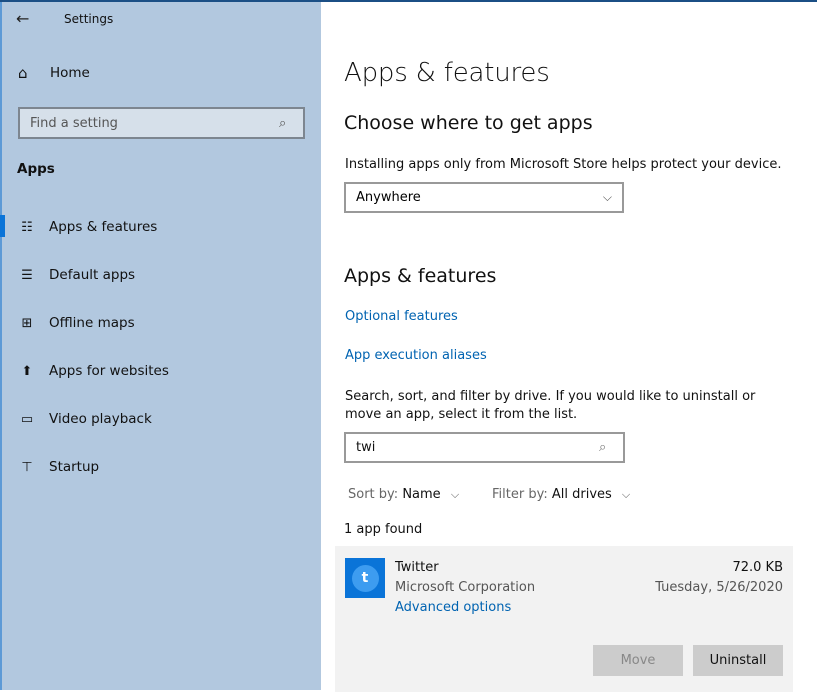 Image resolution: width=817 pixels, height=692 pixels. What do you see at coordinates (638, 660) in the screenshot?
I see `move-button: Move` at bounding box center [638, 660].